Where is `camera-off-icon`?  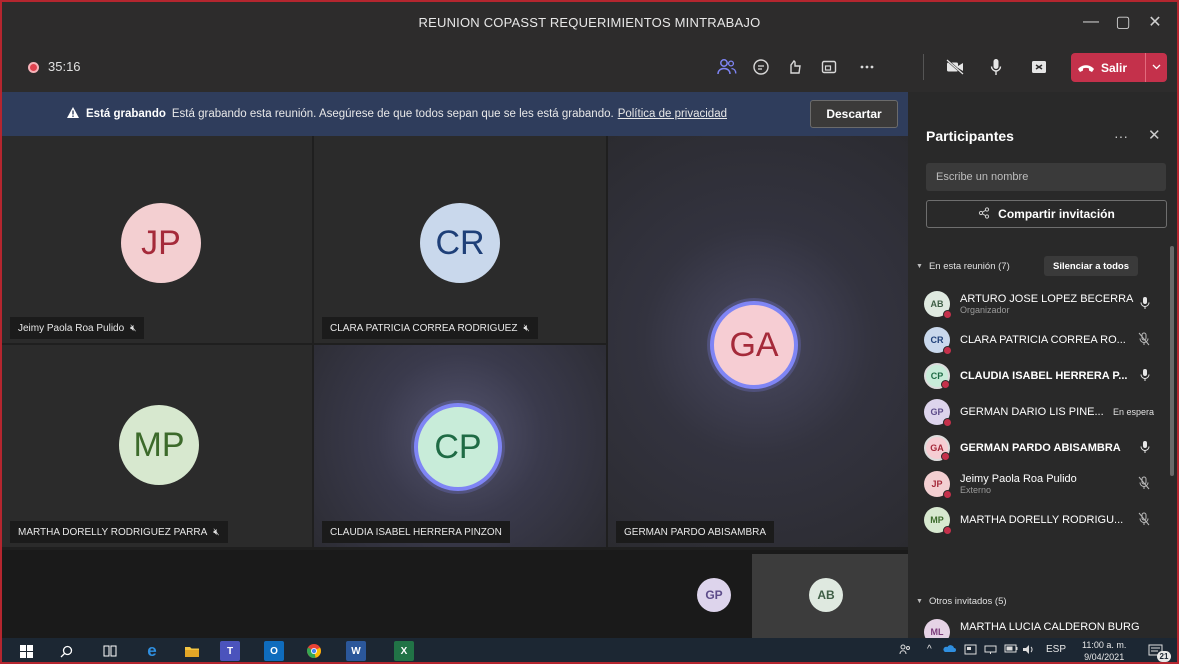 camera-off-icon is located at coordinates (955, 67).